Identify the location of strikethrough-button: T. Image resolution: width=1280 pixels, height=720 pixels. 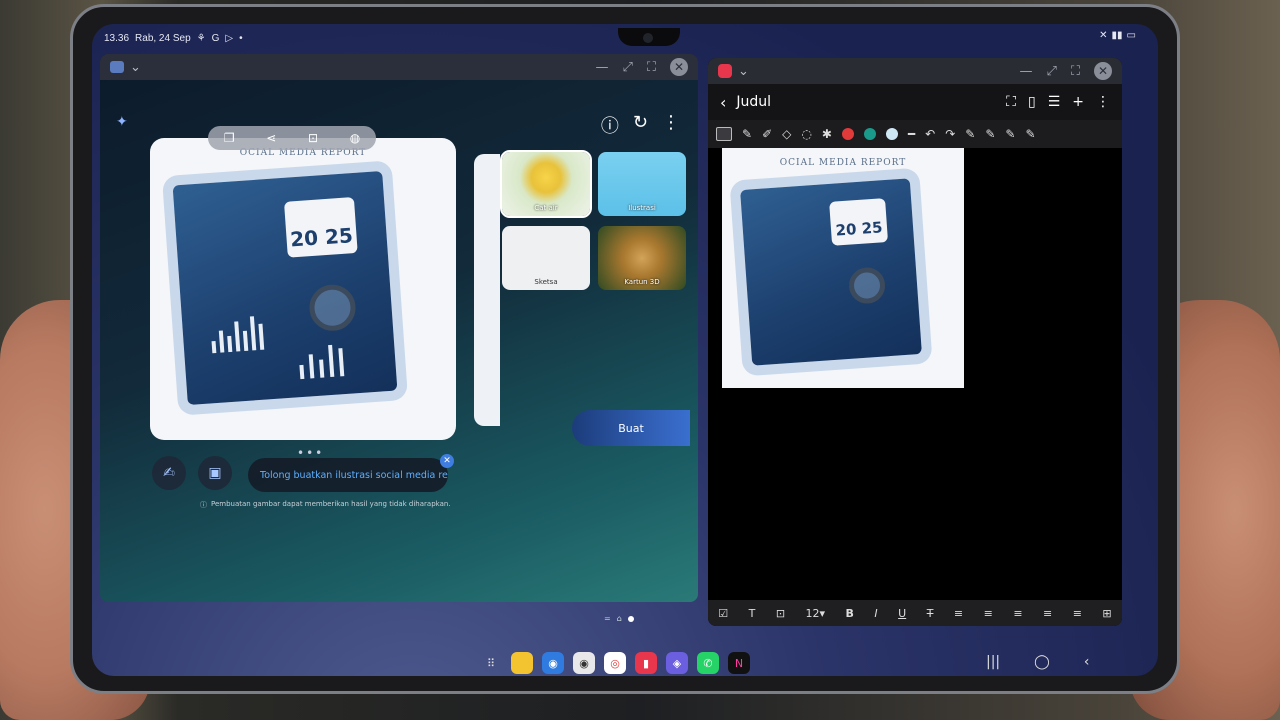
(930, 613).